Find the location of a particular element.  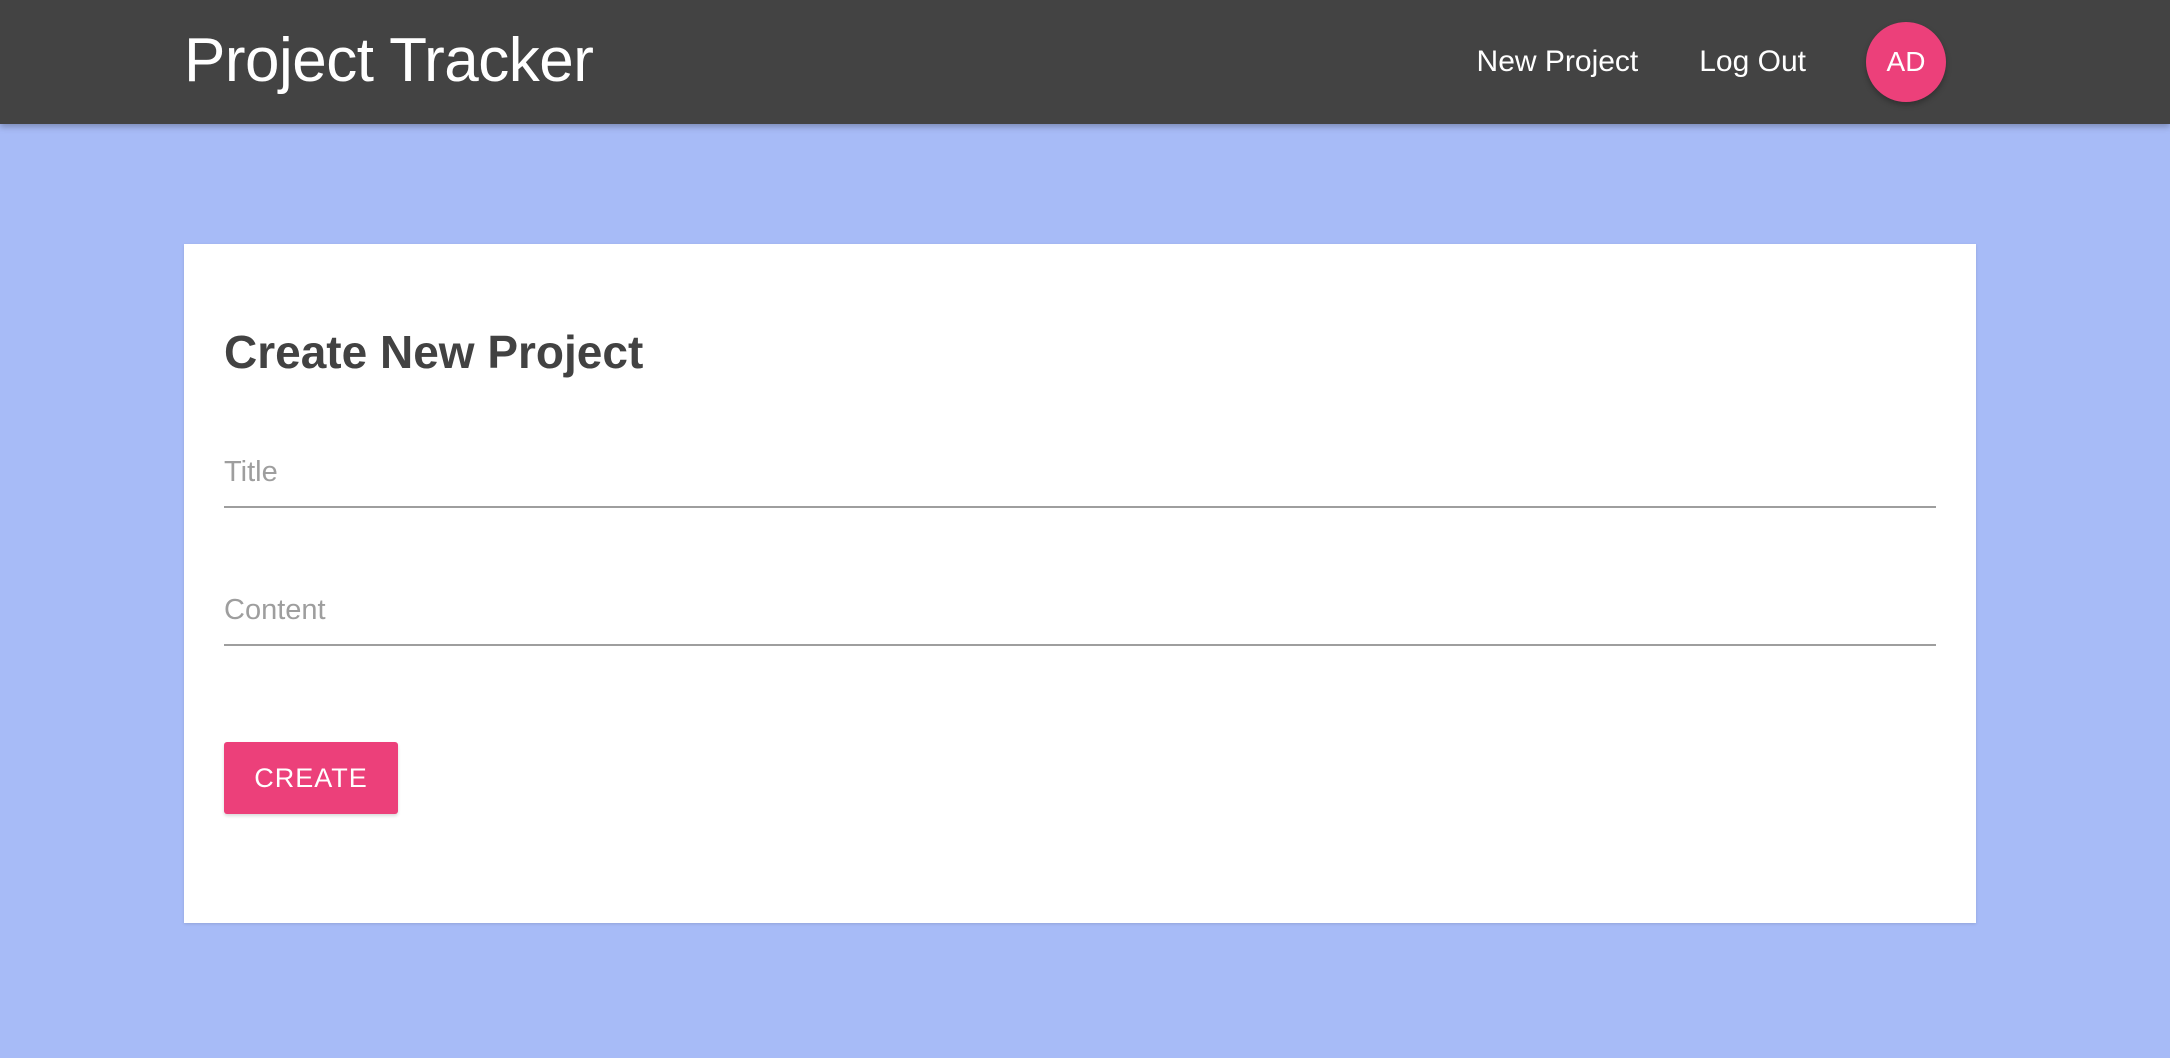

title-field is located at coordinates (1080, 473).